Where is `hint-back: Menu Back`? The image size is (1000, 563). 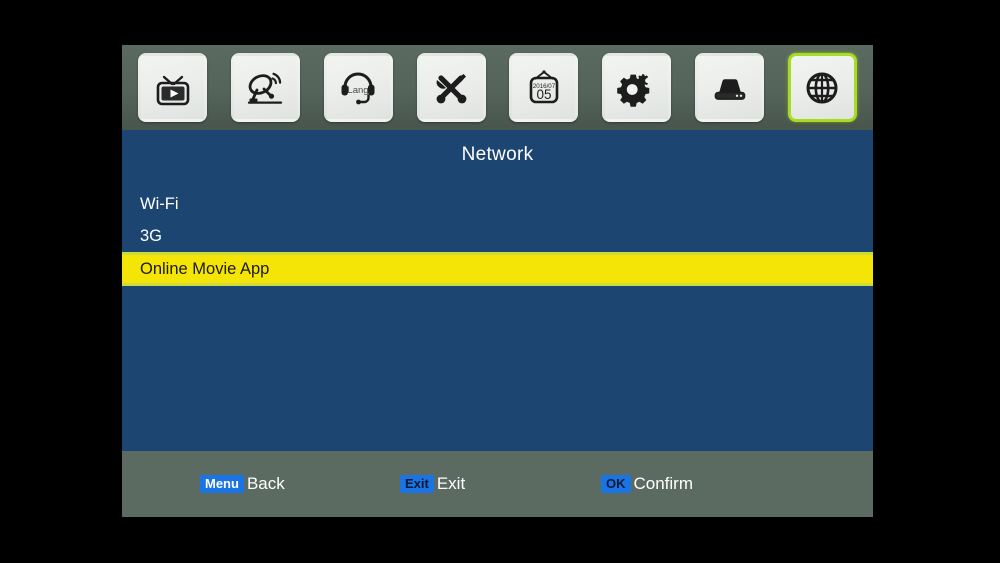 hint-back: Menu Back is located at coordinates (242, 484).